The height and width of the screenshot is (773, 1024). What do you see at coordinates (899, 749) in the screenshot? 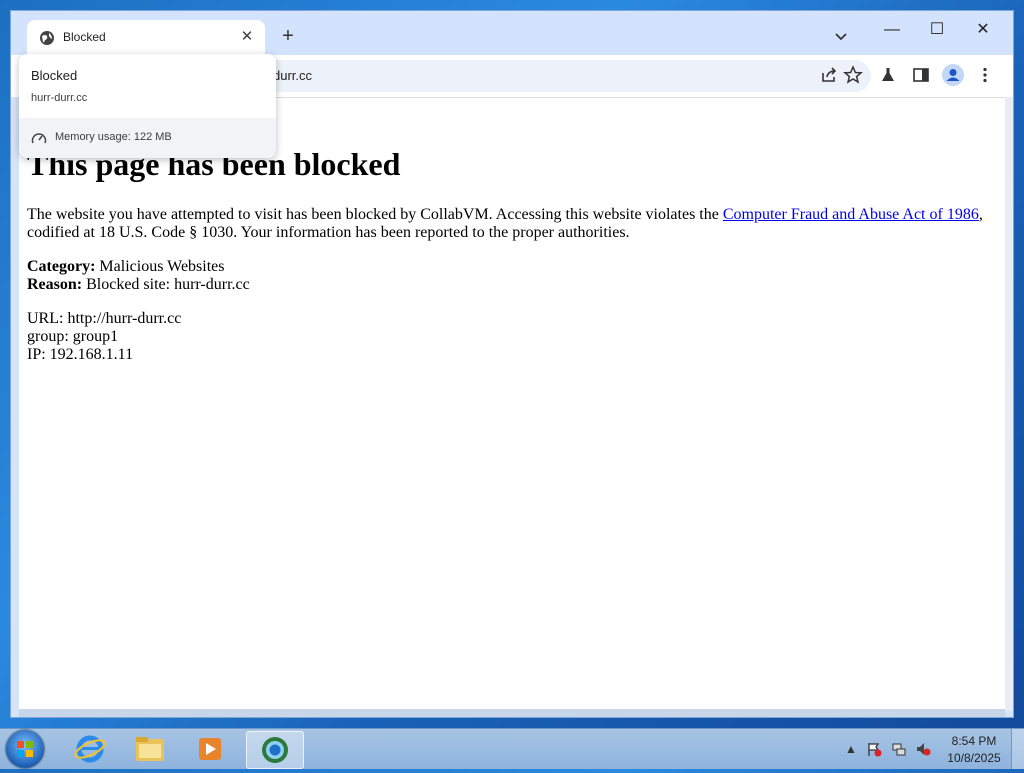
I see `network-icon` at bounding box center [899, 749].